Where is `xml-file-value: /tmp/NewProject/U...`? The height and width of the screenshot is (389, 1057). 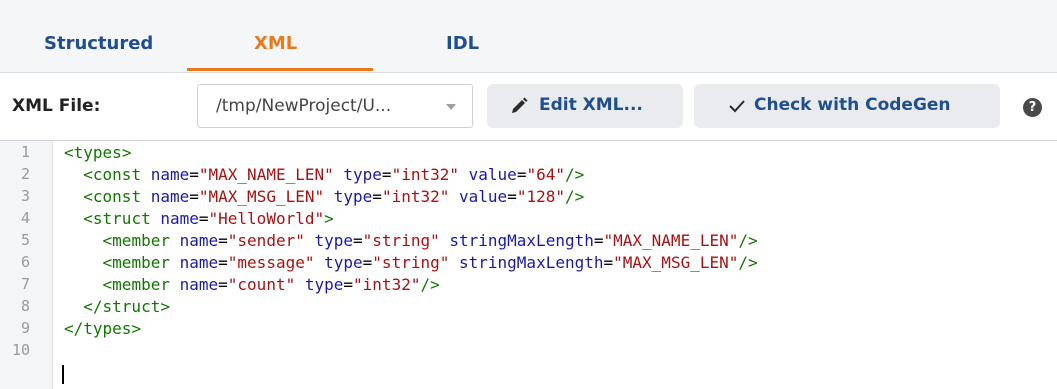
xml-file-value: /tmp/NewProject/U... is located at coordinates (304, 106).